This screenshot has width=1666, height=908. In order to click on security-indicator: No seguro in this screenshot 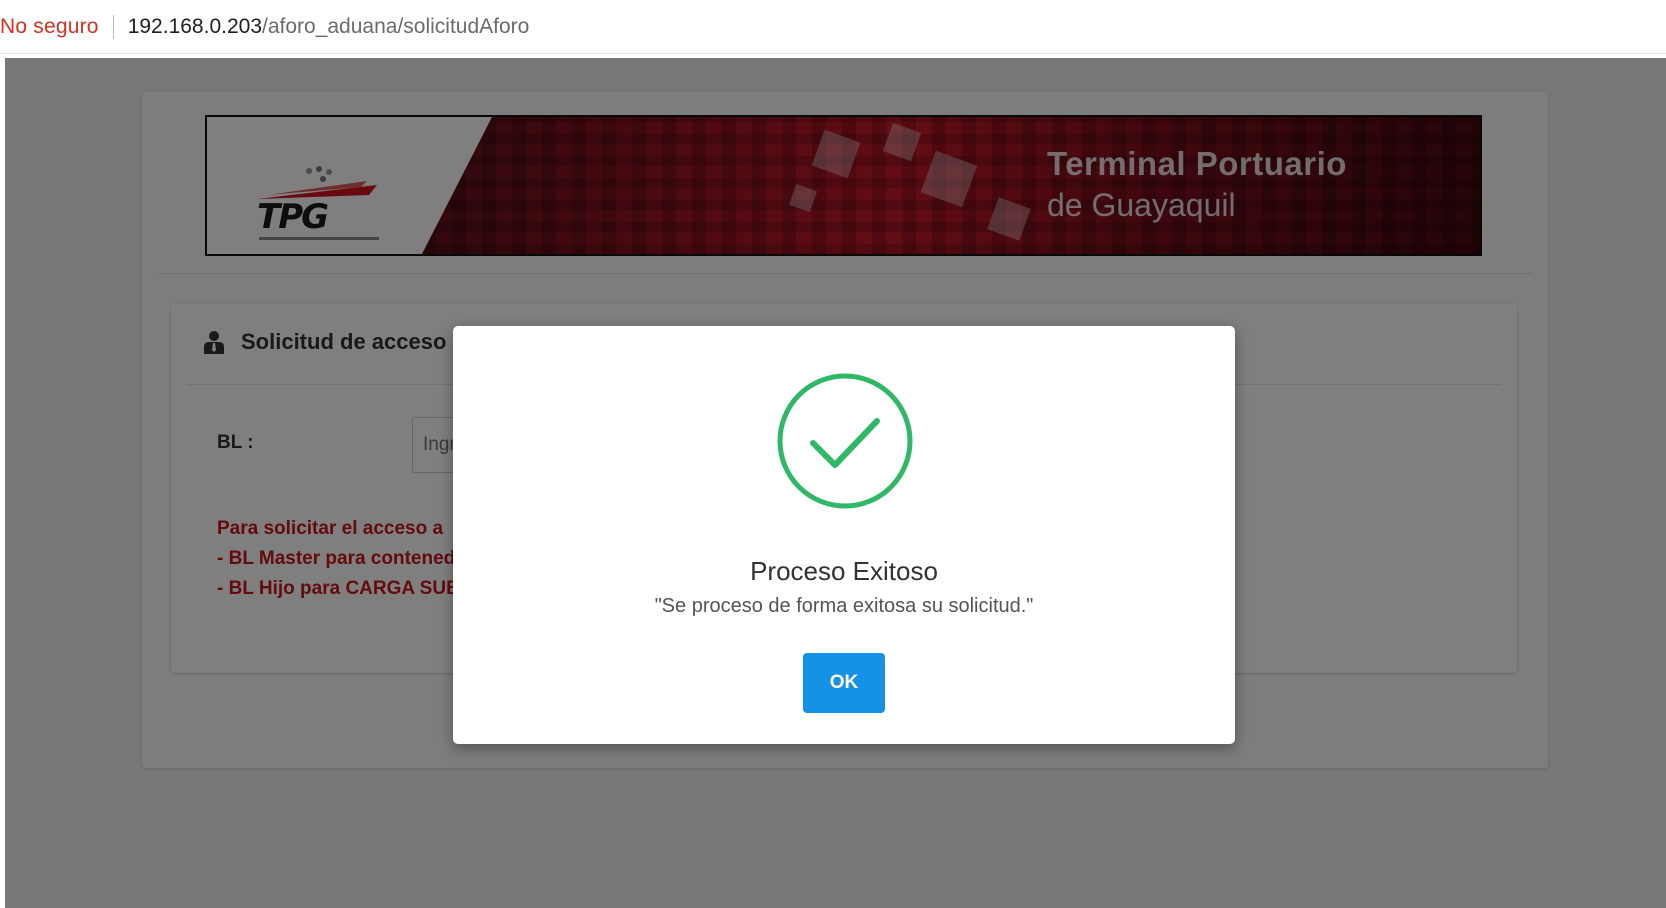, I will do `click(49, 27)`.